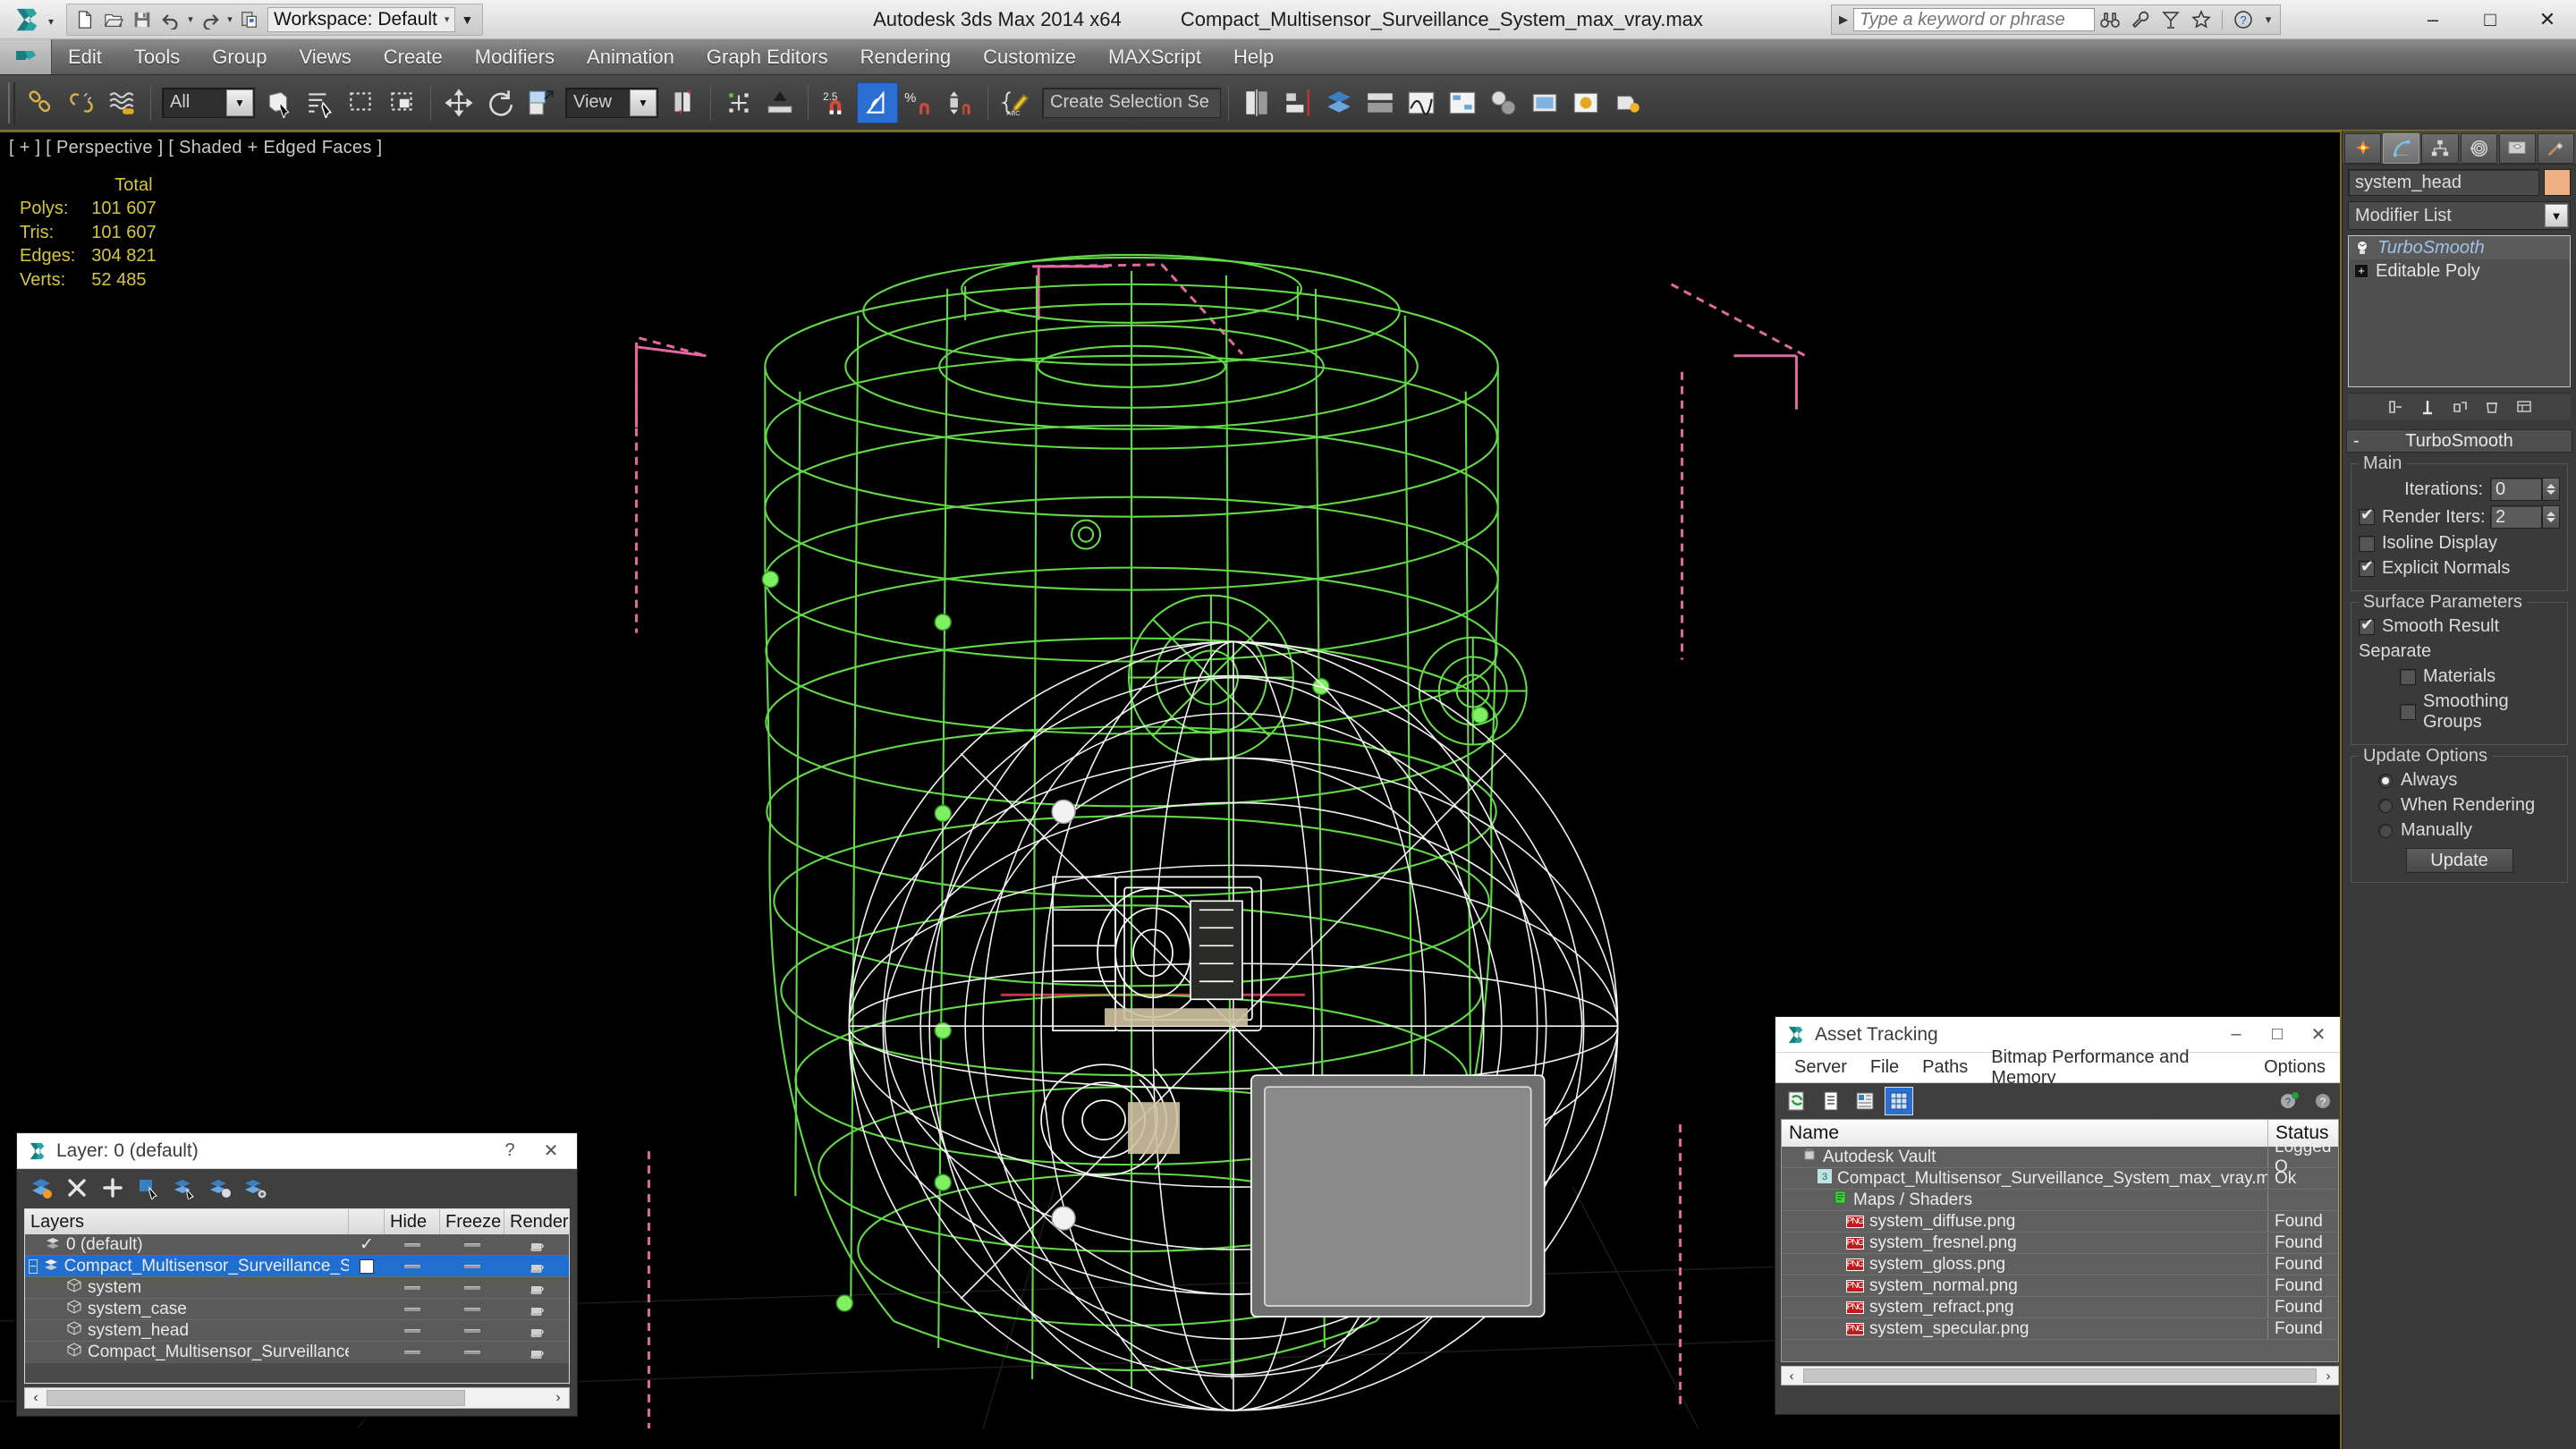 This screenshot has width=2576, height=1449. What do you see at coordinates (361, 19) in the screenshot?
I see `workspace-selector: Workspace: Default ▾` at bounding box center [361, 19].